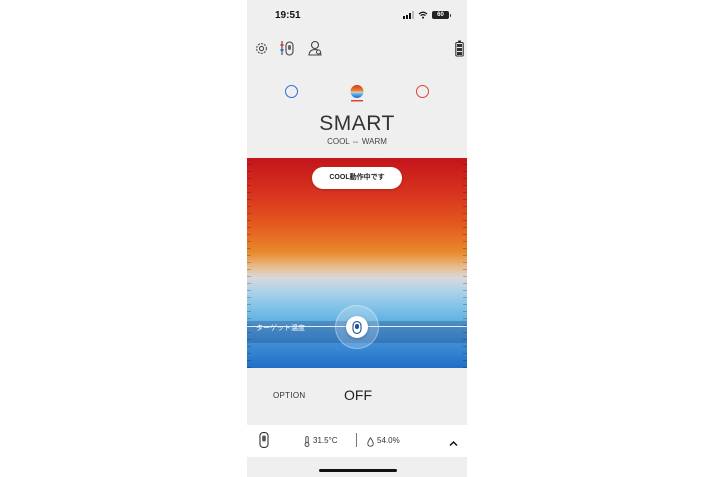 The image size is (715, 477). Describe the element at coordinates (358, 470) in the screenshot. I see `home-indicator` at that location.